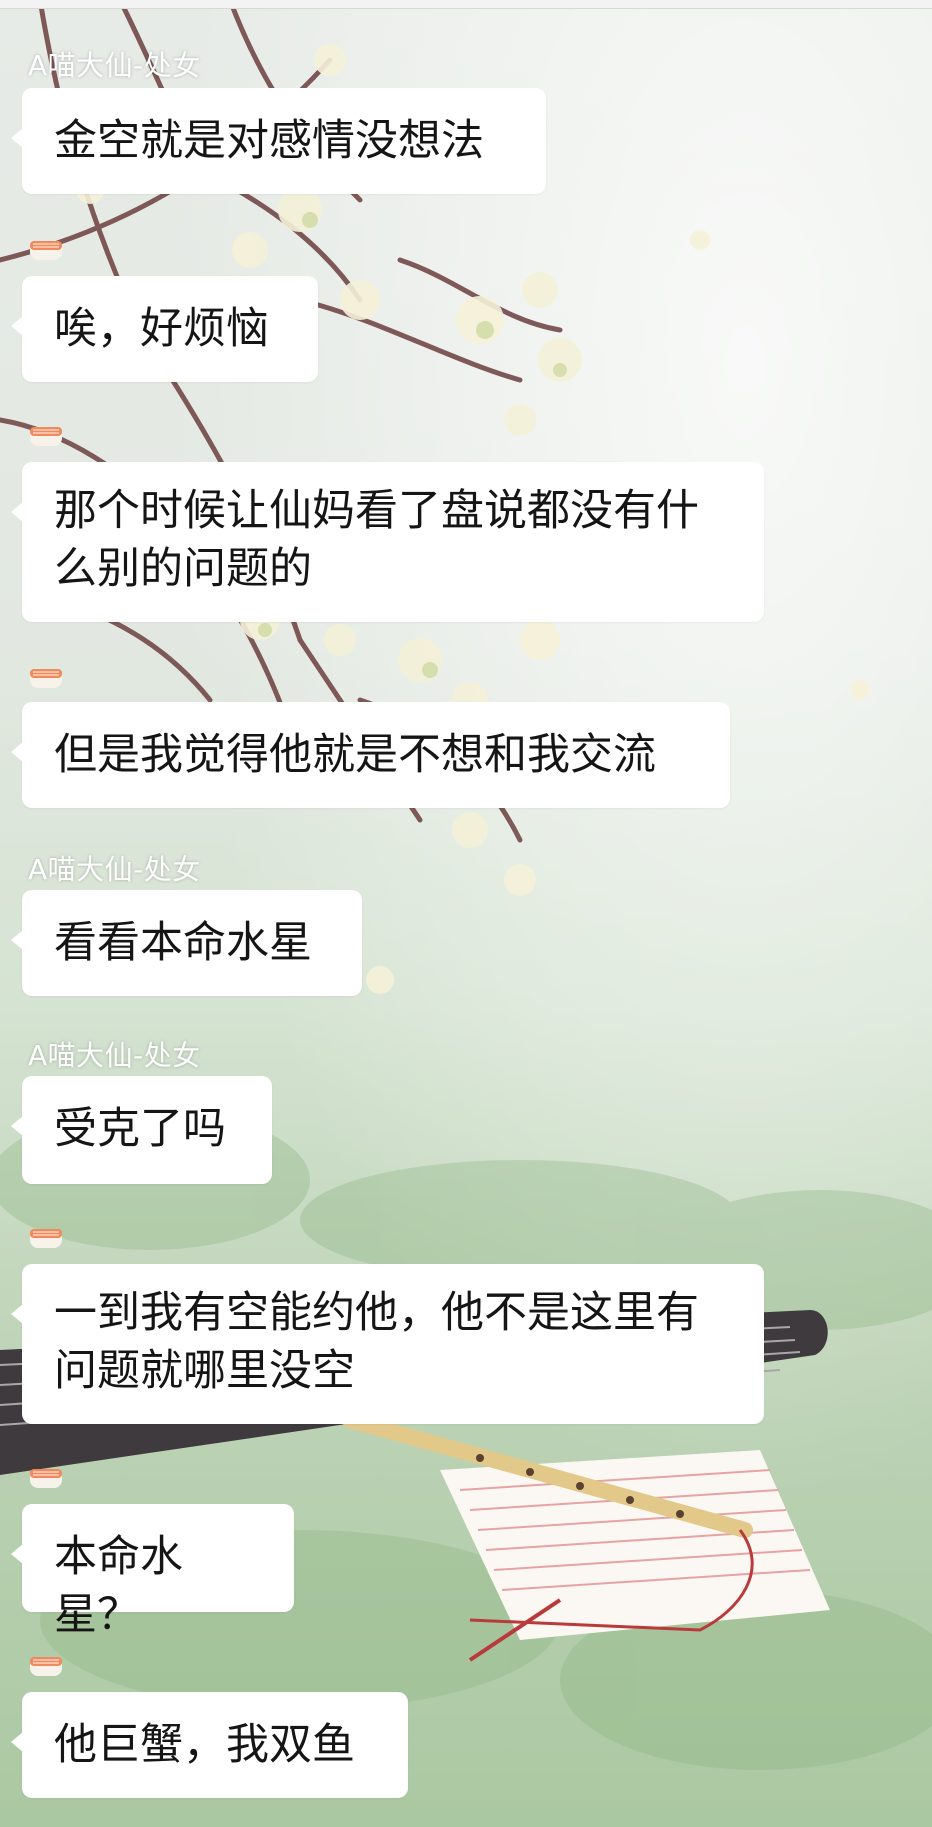 The image size is (932, 1827). Describe the element at coordinates (204, 1745) in the screenshot. I see `message-text: 他巨蟹，我双鱼` at that location.